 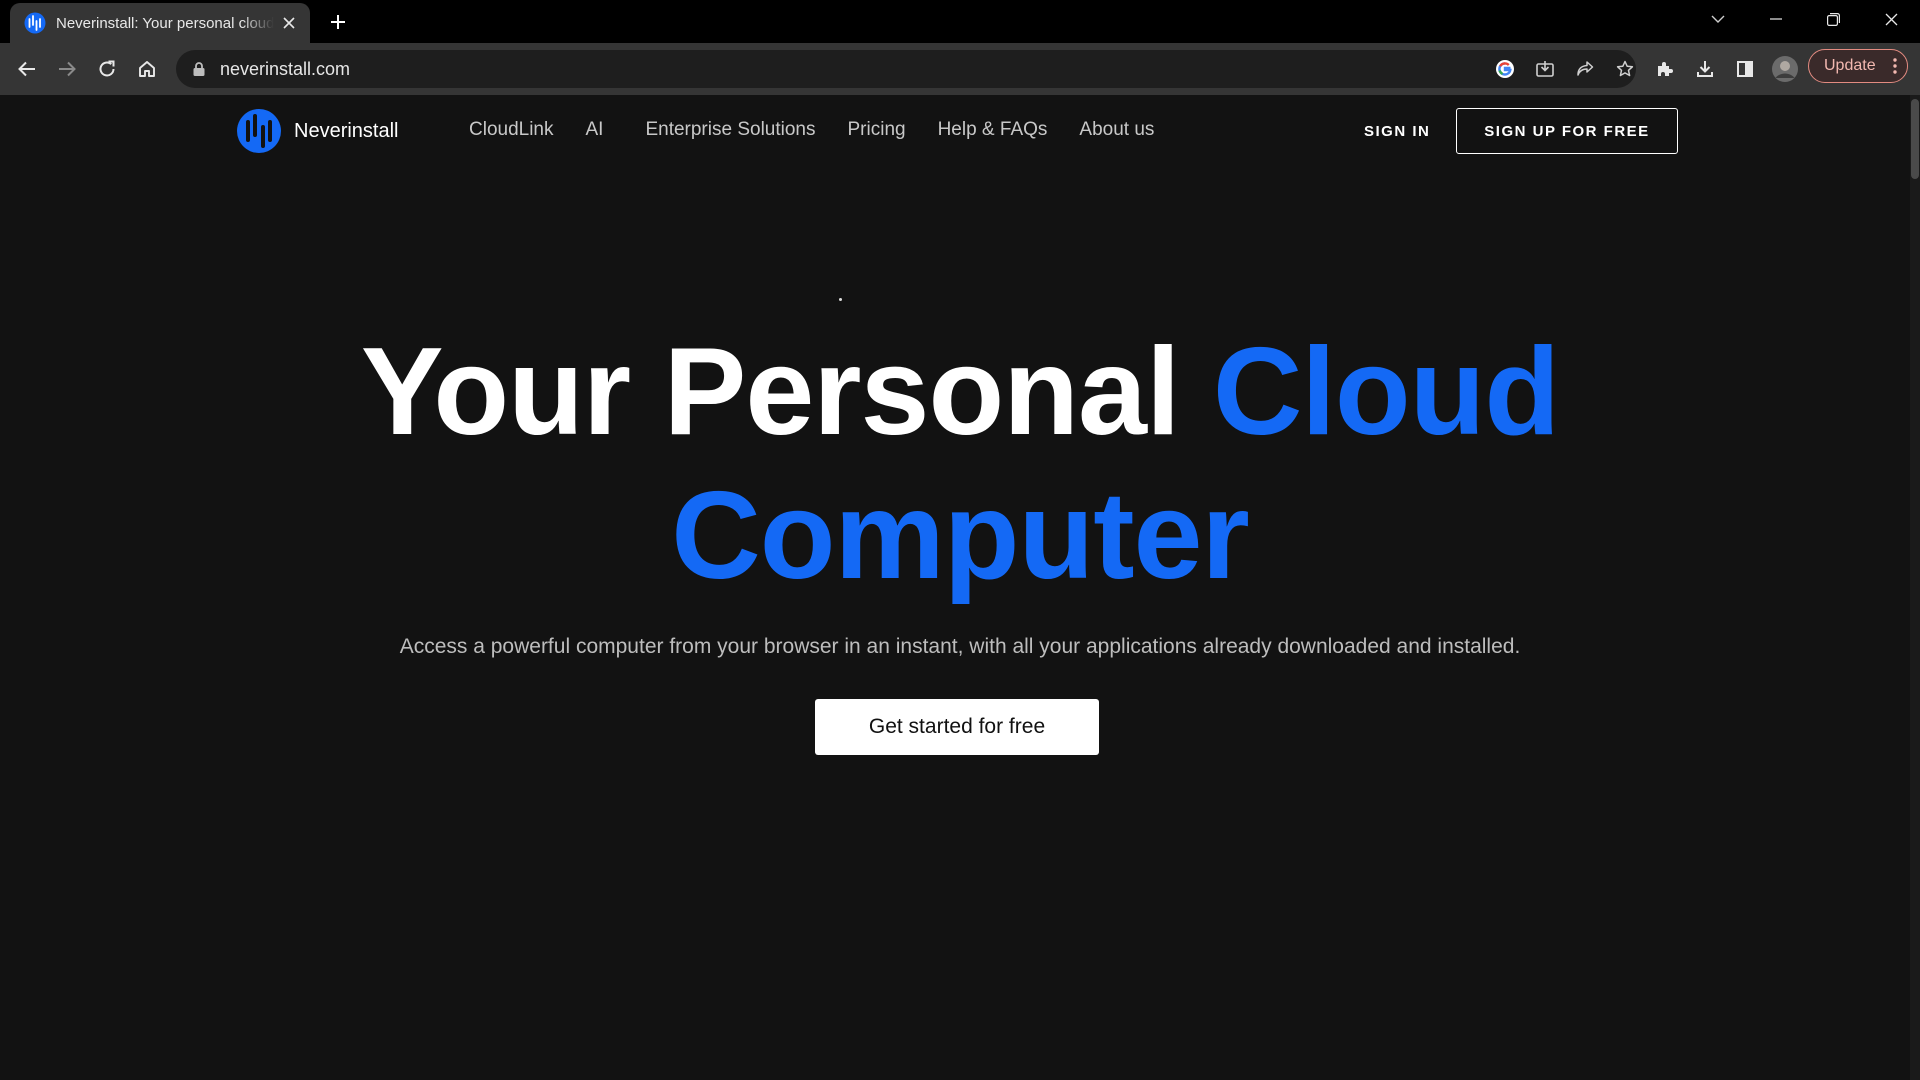 I want to click on hero-title-blue-1: Cloud, so click(x=1386, y=392).